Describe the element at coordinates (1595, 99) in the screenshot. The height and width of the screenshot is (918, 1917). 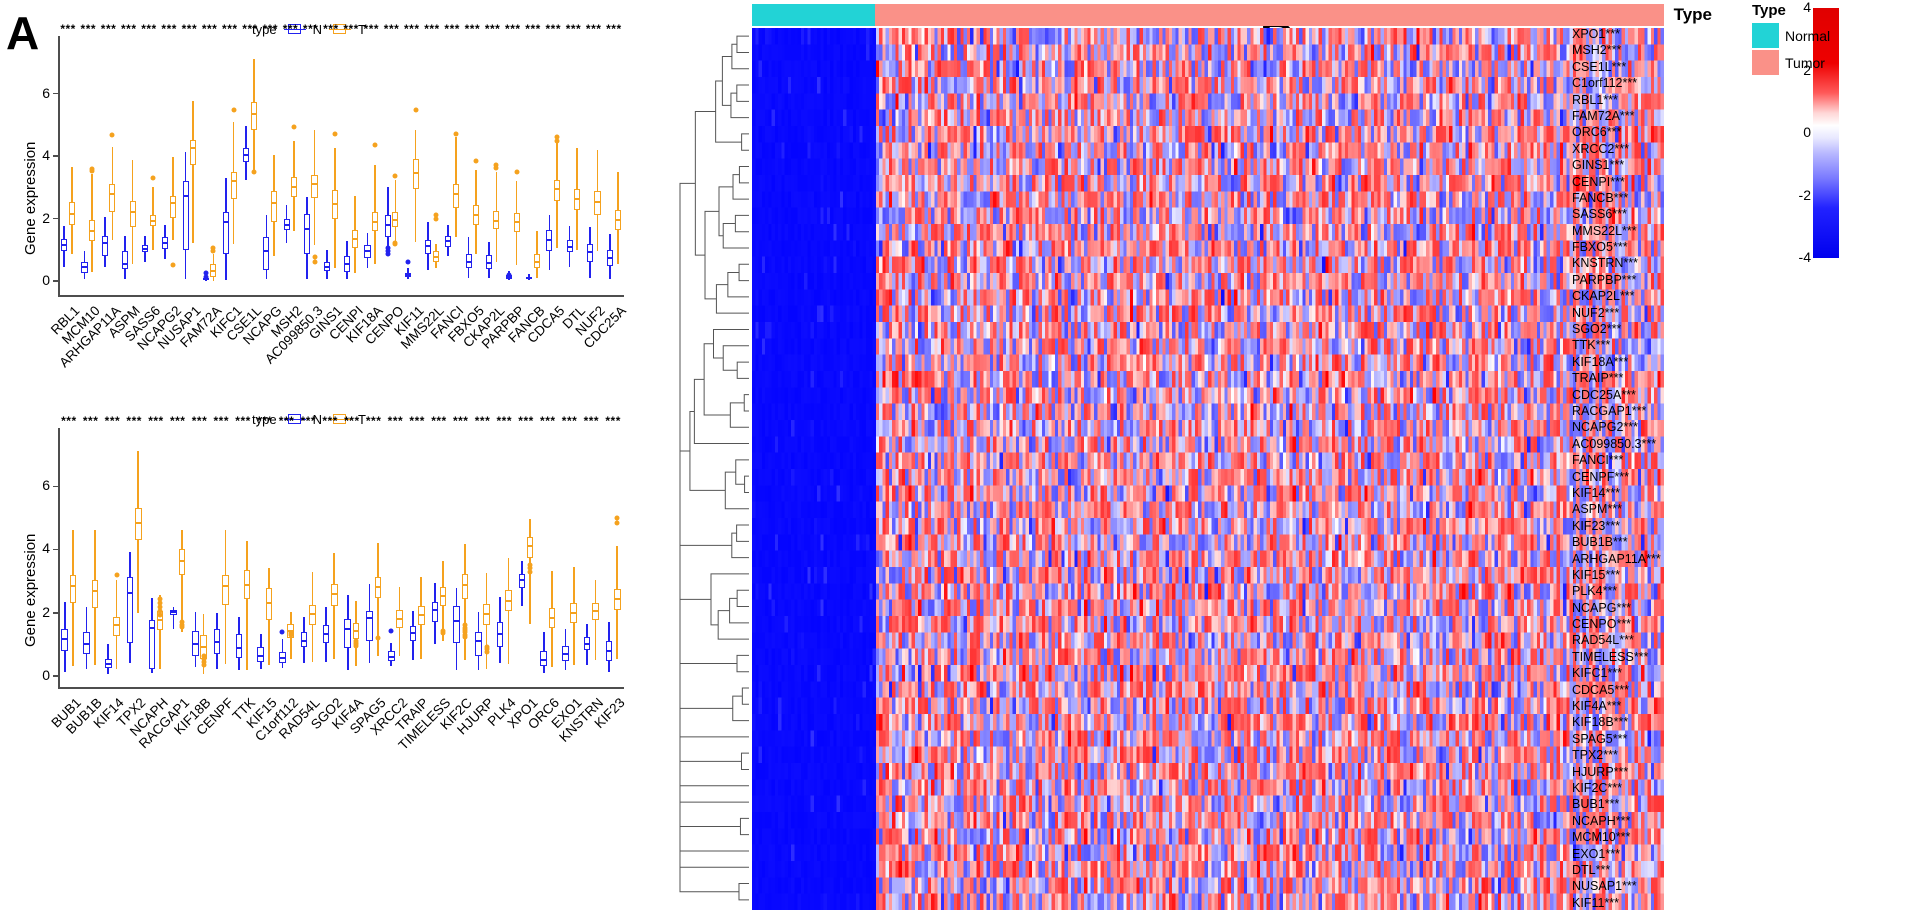
I see `heatmap-row-label: RBL1***` at that location.